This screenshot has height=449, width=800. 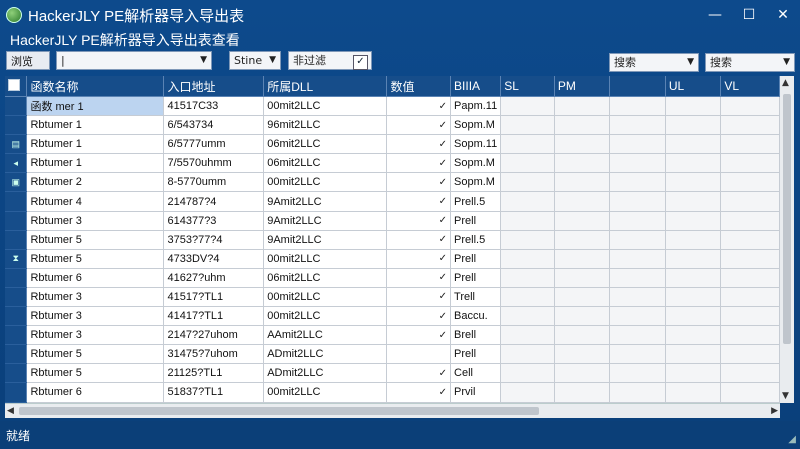 I want to click on table-row: Rbtumer 3 41417?TL1 00mit2LLC ✓ Baccu., so click(x=392, y=316).